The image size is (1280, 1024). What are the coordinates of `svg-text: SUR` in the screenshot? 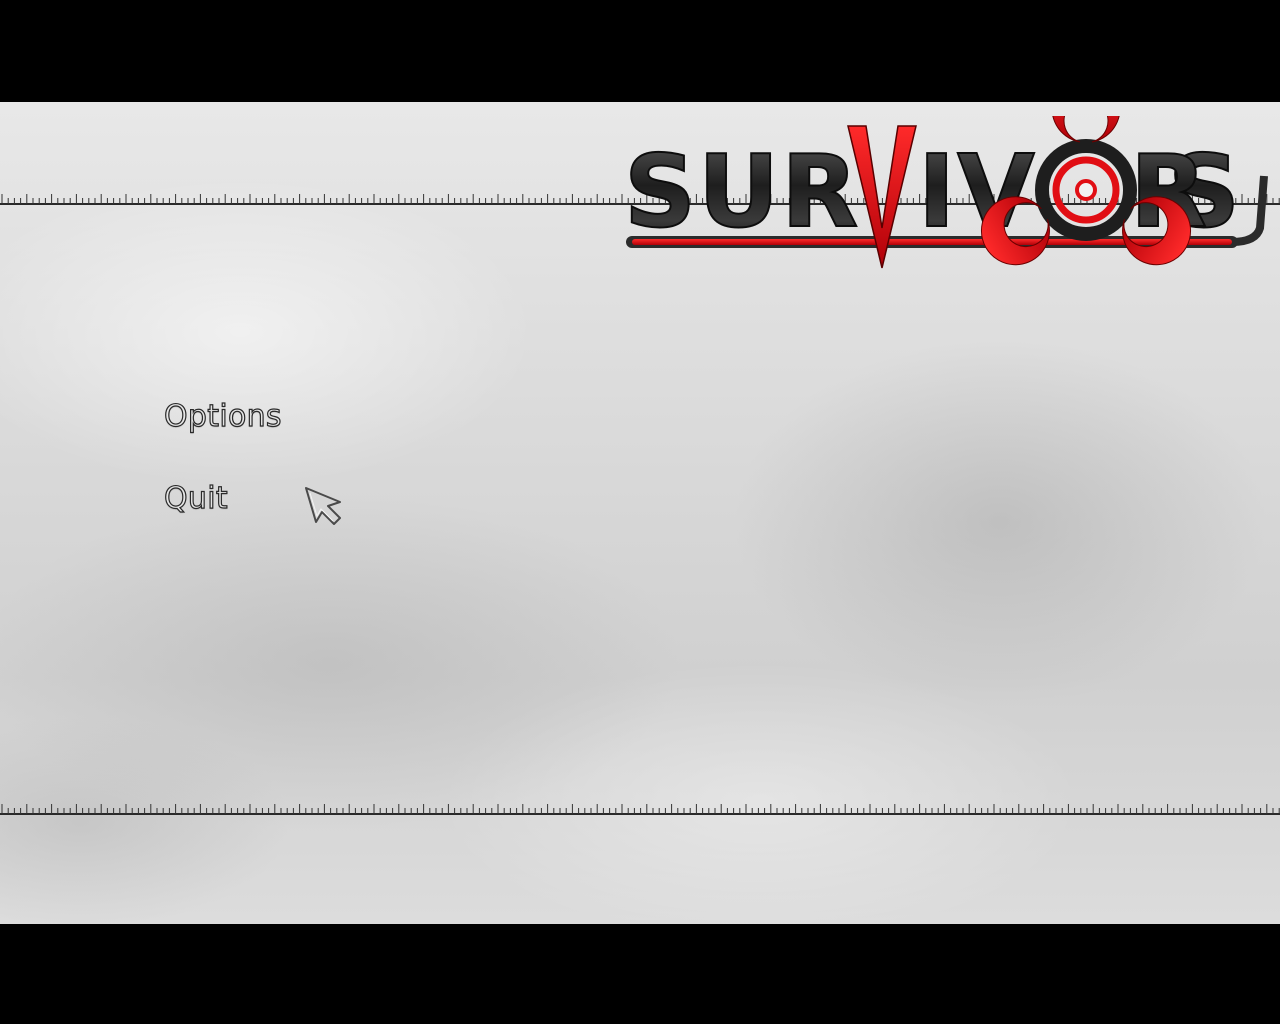 It's located at (742, 191).